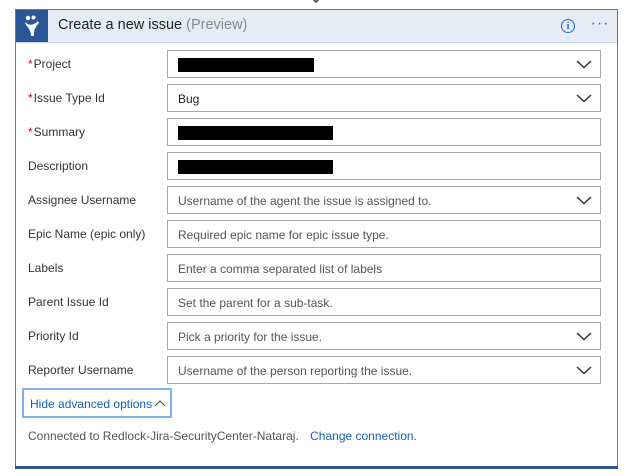  What do you see at coordinates (69, 98) in the screenshot?
I see `field-label-text: Issue Type Id` at bounding box center [69, 98].